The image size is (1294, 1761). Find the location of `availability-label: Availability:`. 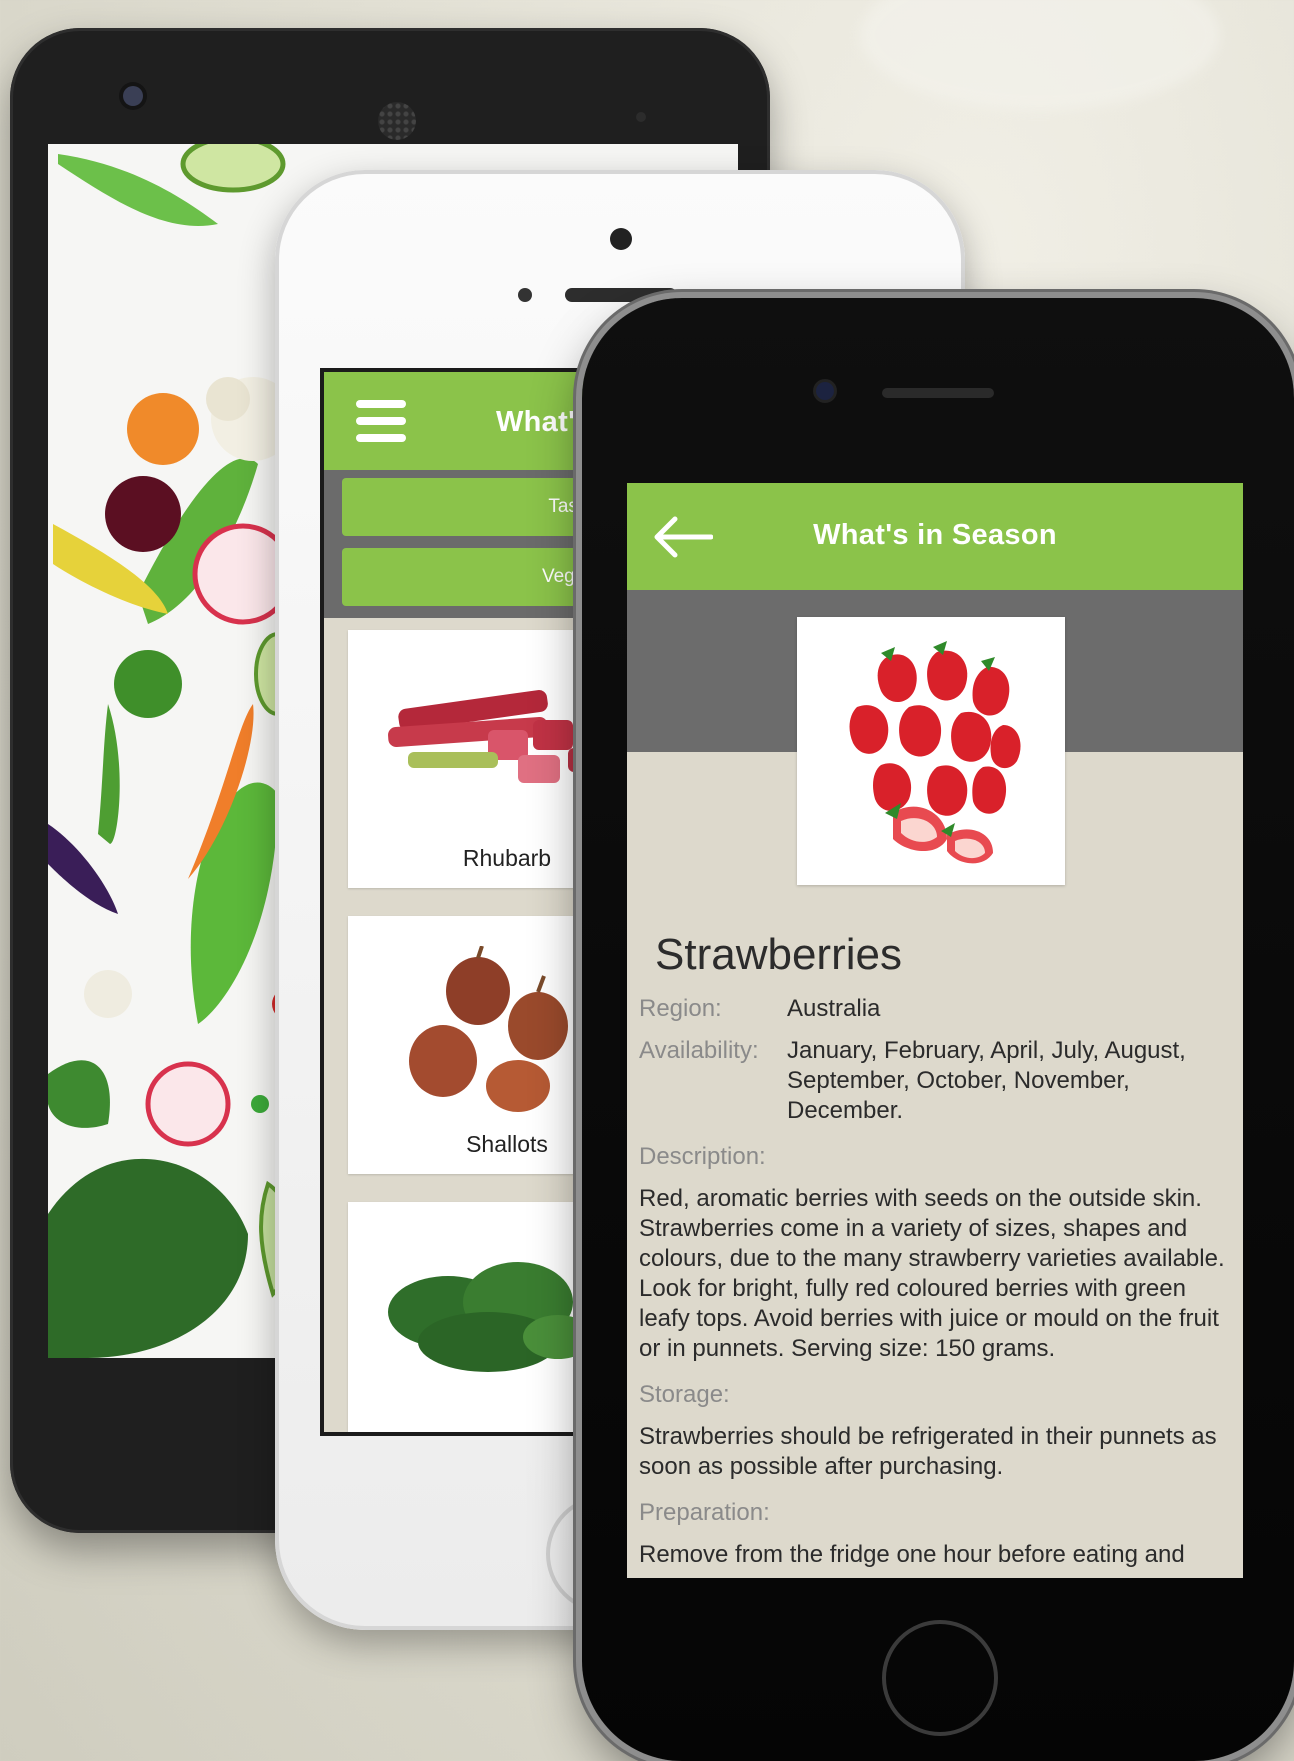

availability-label: Availability: is located at coordinates (699, 1050).